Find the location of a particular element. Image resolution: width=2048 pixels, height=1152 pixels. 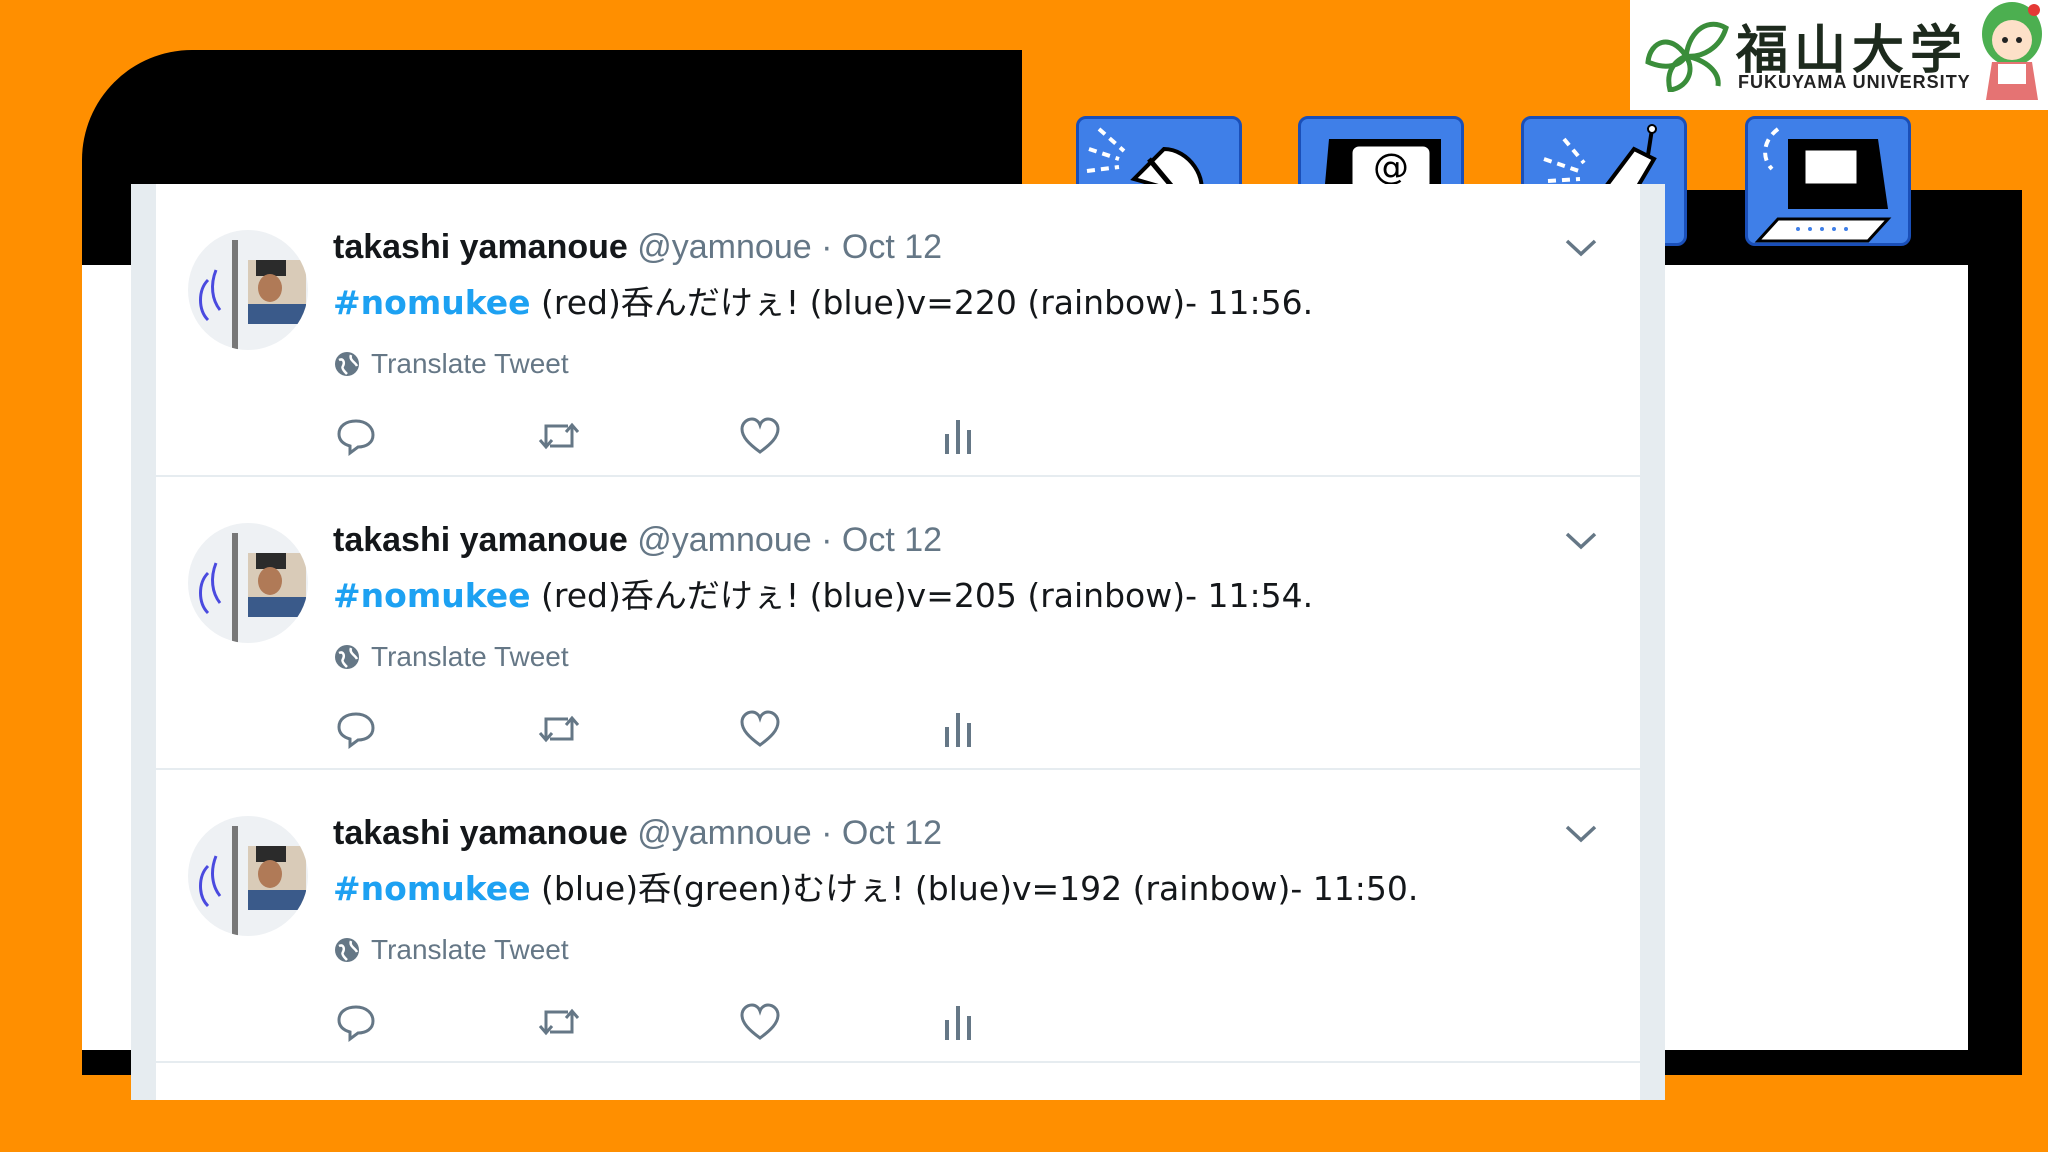

mascot-icon is located at coordinates (2012, 51).